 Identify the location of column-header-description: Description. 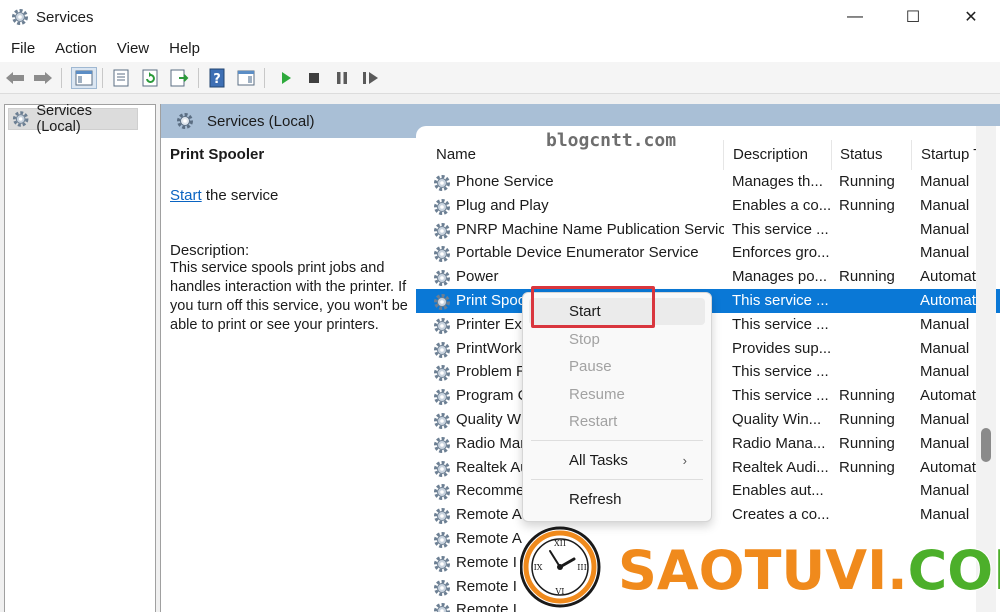
(770, 154).